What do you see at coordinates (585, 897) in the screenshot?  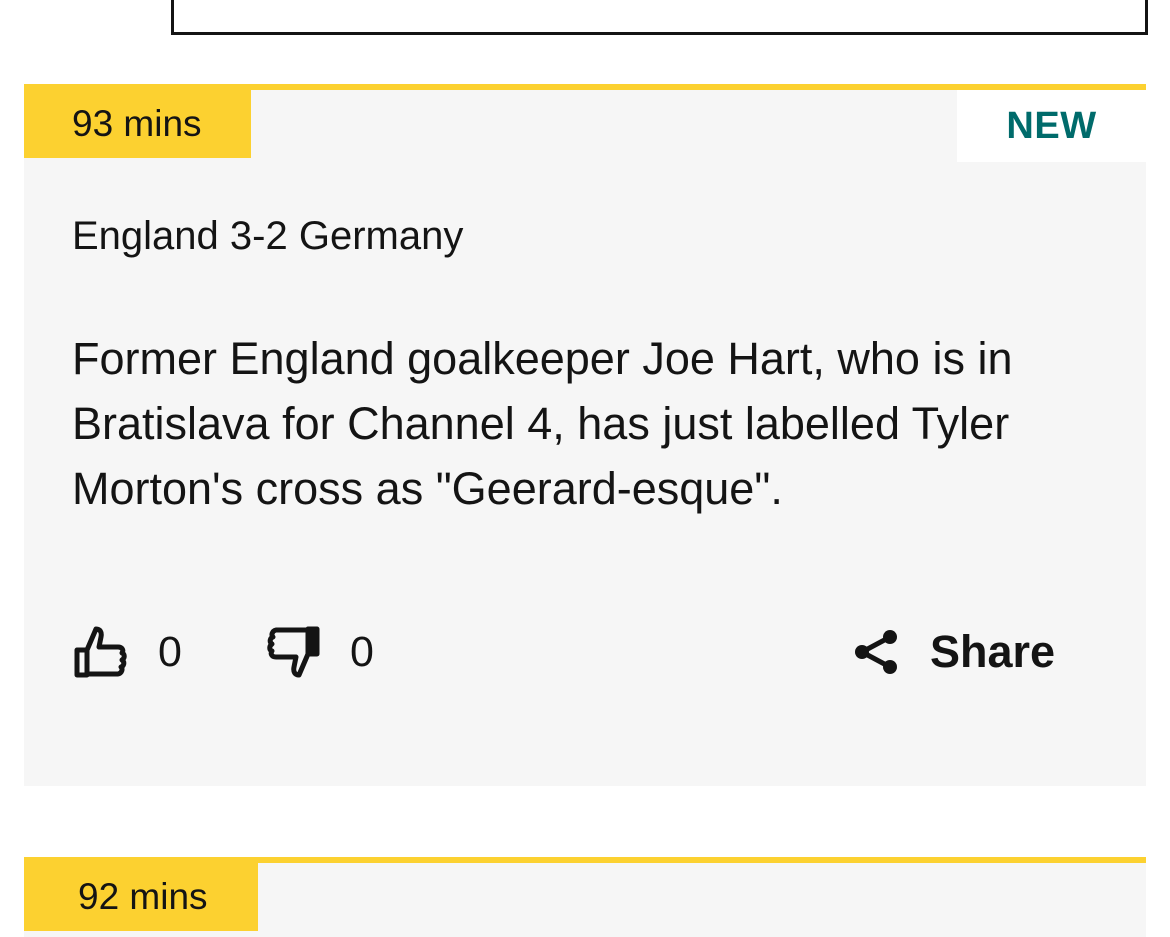 I see `live-entry-card: 92 mins` at bounding box center [585, 897].